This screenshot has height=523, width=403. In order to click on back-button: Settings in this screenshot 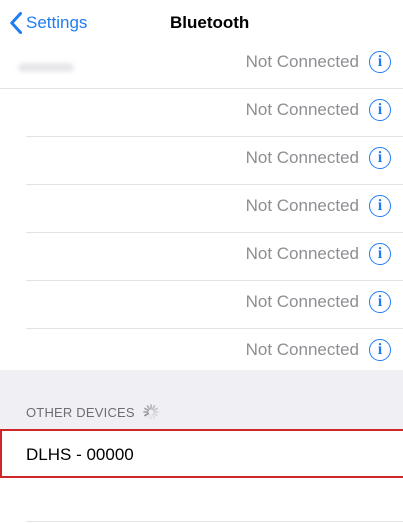, I will do `click(48, 23)`.